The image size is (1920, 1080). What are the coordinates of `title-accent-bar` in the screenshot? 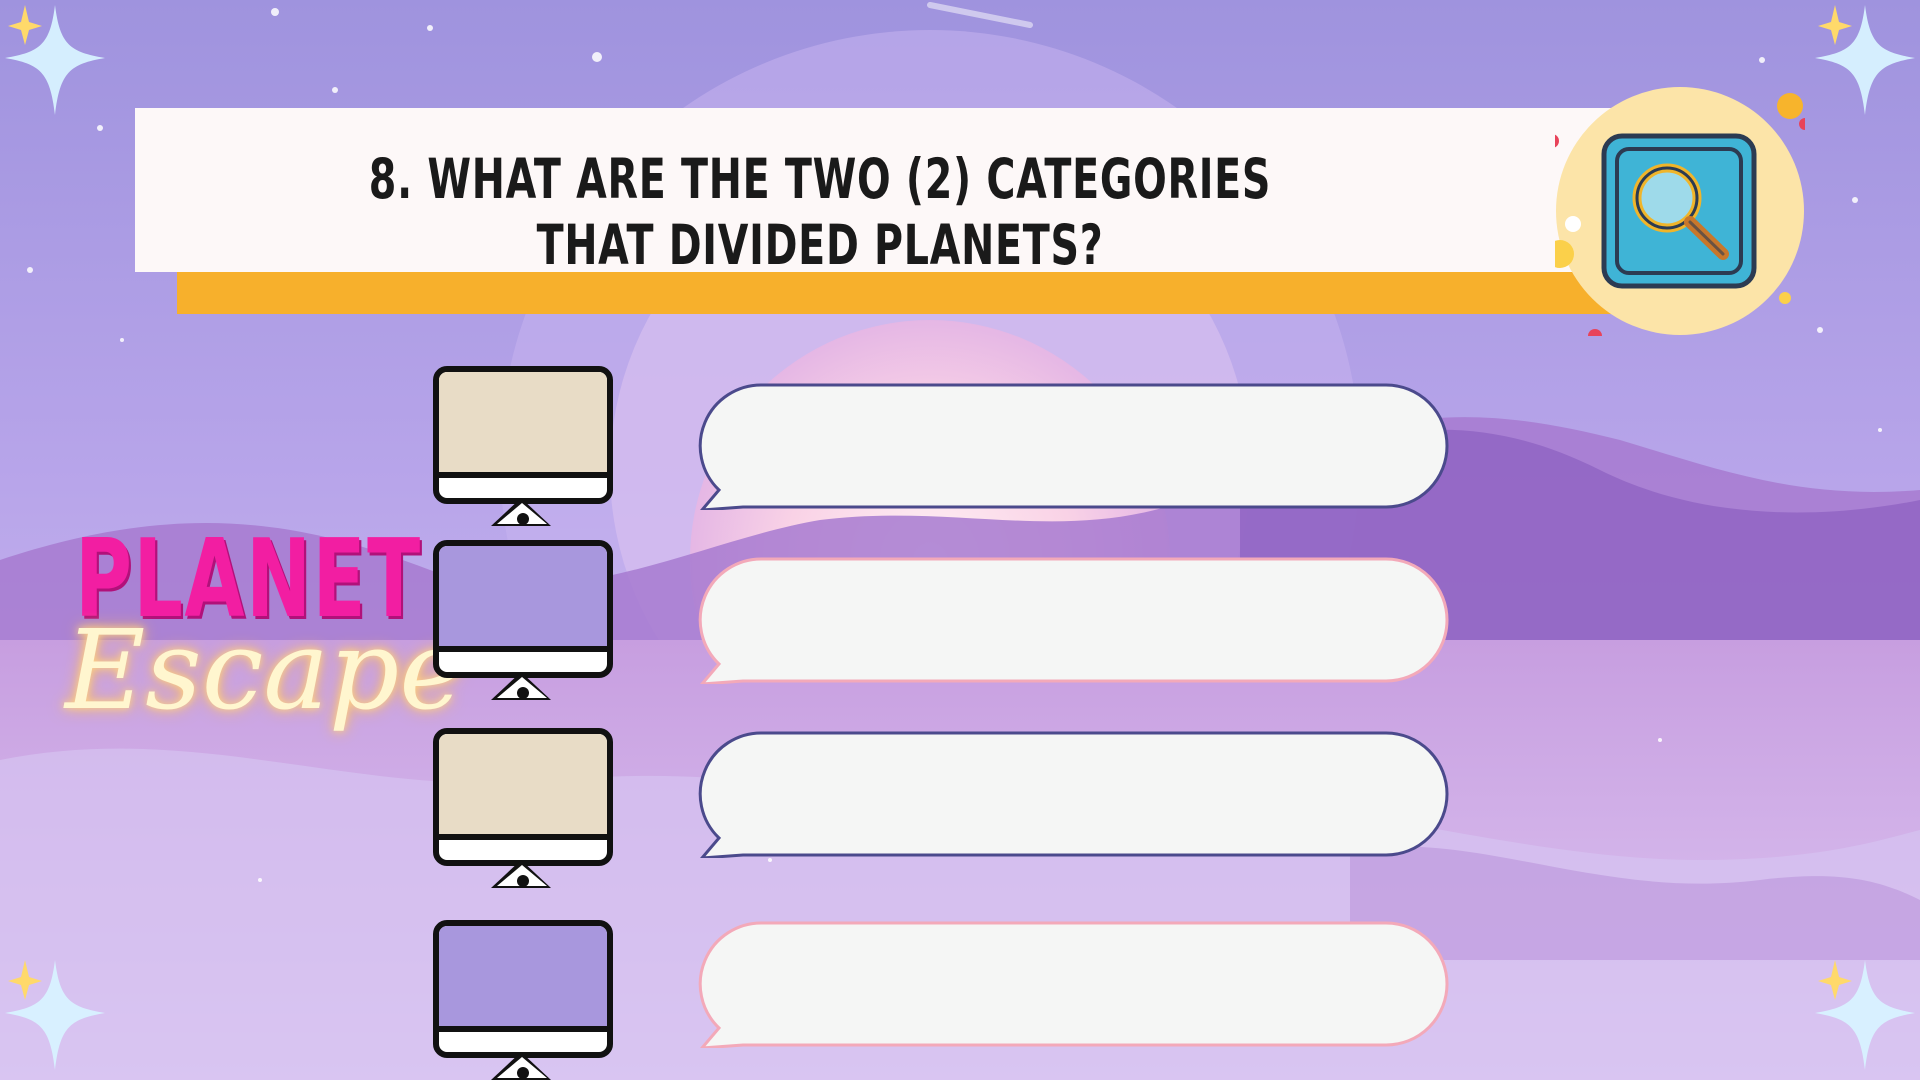 It's located at (897, 293).